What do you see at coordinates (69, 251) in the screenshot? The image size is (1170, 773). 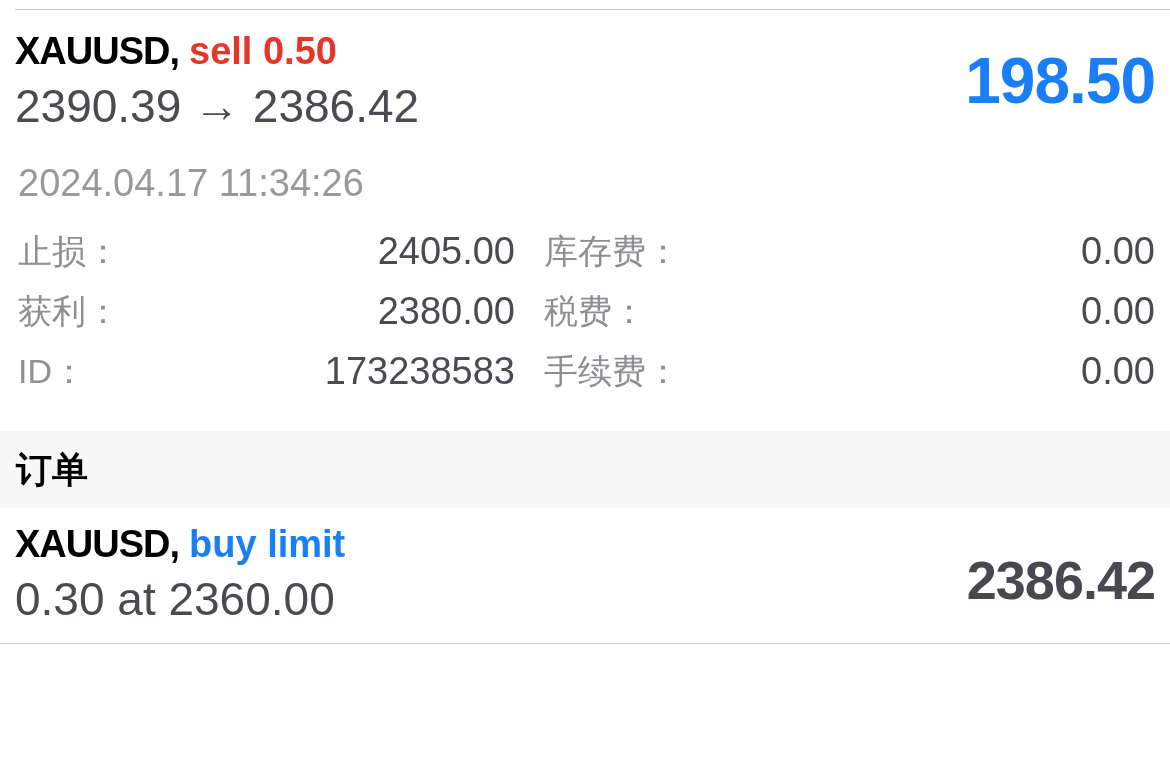 I see `detail-label: 止损：` at bounding box center [69, 251].